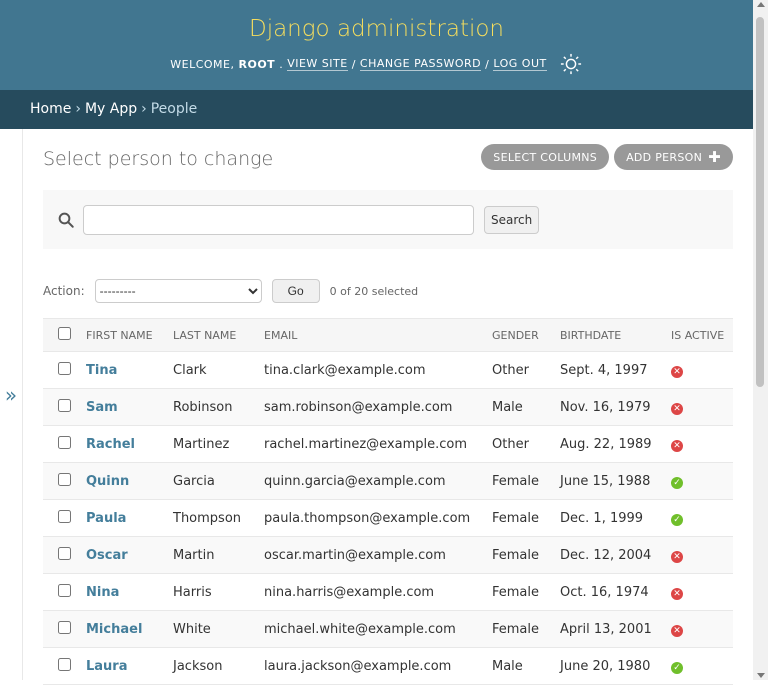 Image resolution: width=768 pixels, height=685 pixels. What do you see at coordinates (110, 444) in the screenshot?
I see `first-name-link: Rachel` at bounding box center [110, 444].